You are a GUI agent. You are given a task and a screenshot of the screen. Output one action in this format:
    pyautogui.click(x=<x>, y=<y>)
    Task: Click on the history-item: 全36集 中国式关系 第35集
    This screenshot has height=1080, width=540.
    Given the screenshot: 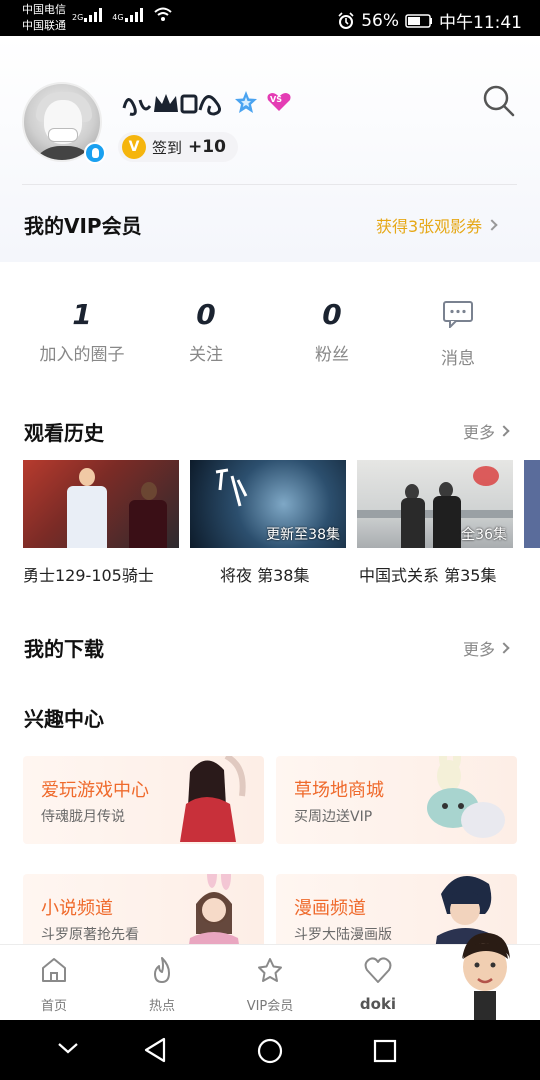 What is the action you would take?
    pyautogui.click(x=435, y=523)
    